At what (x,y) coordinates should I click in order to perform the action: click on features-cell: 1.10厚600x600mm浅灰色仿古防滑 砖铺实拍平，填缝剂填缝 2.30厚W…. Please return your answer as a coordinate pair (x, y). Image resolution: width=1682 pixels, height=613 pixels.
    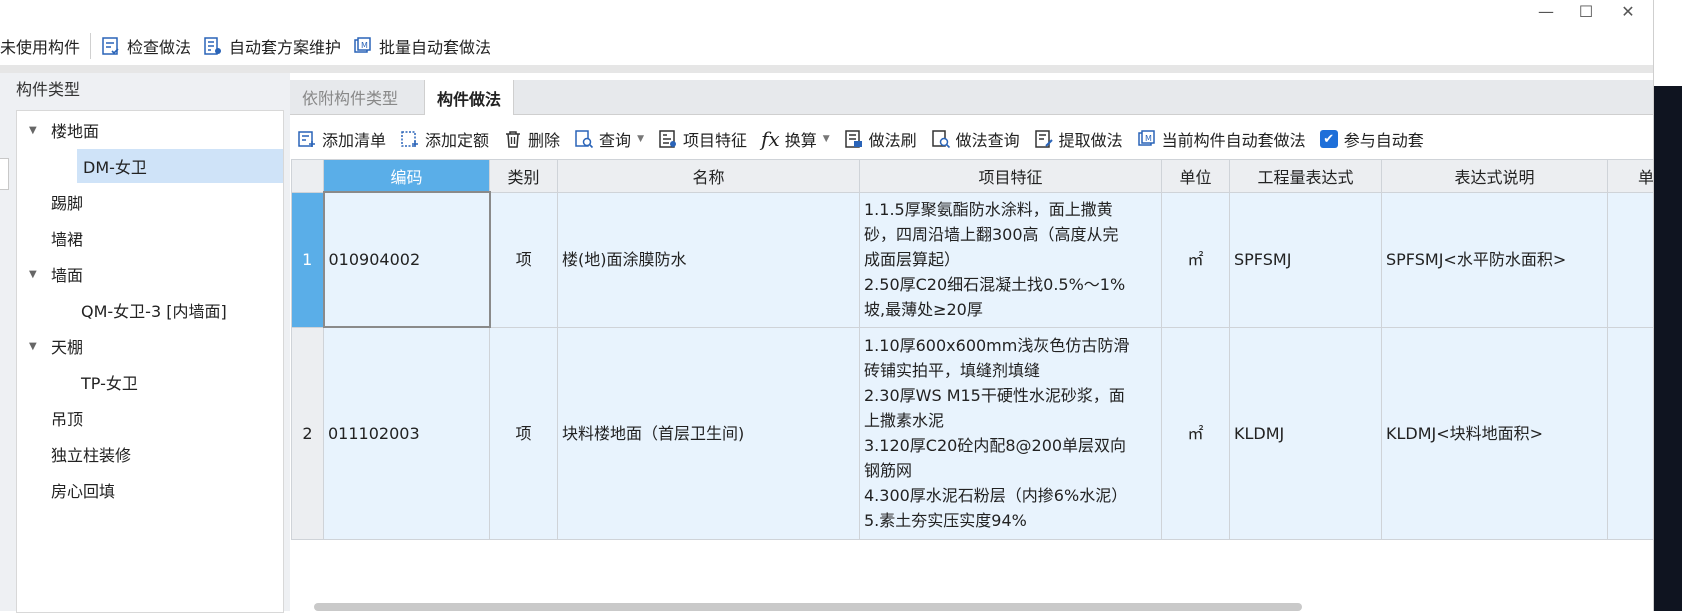
    Looking at the image, I should click on (1010, 433).